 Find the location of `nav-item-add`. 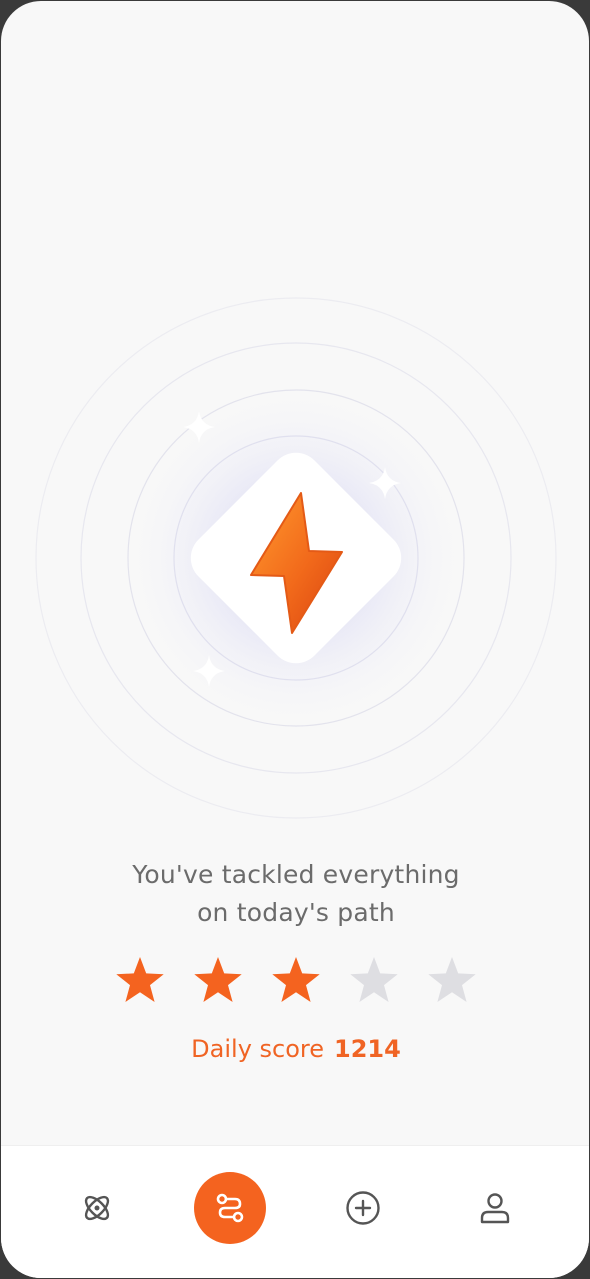

nav-item-add is located at coordinates (363, 1208).